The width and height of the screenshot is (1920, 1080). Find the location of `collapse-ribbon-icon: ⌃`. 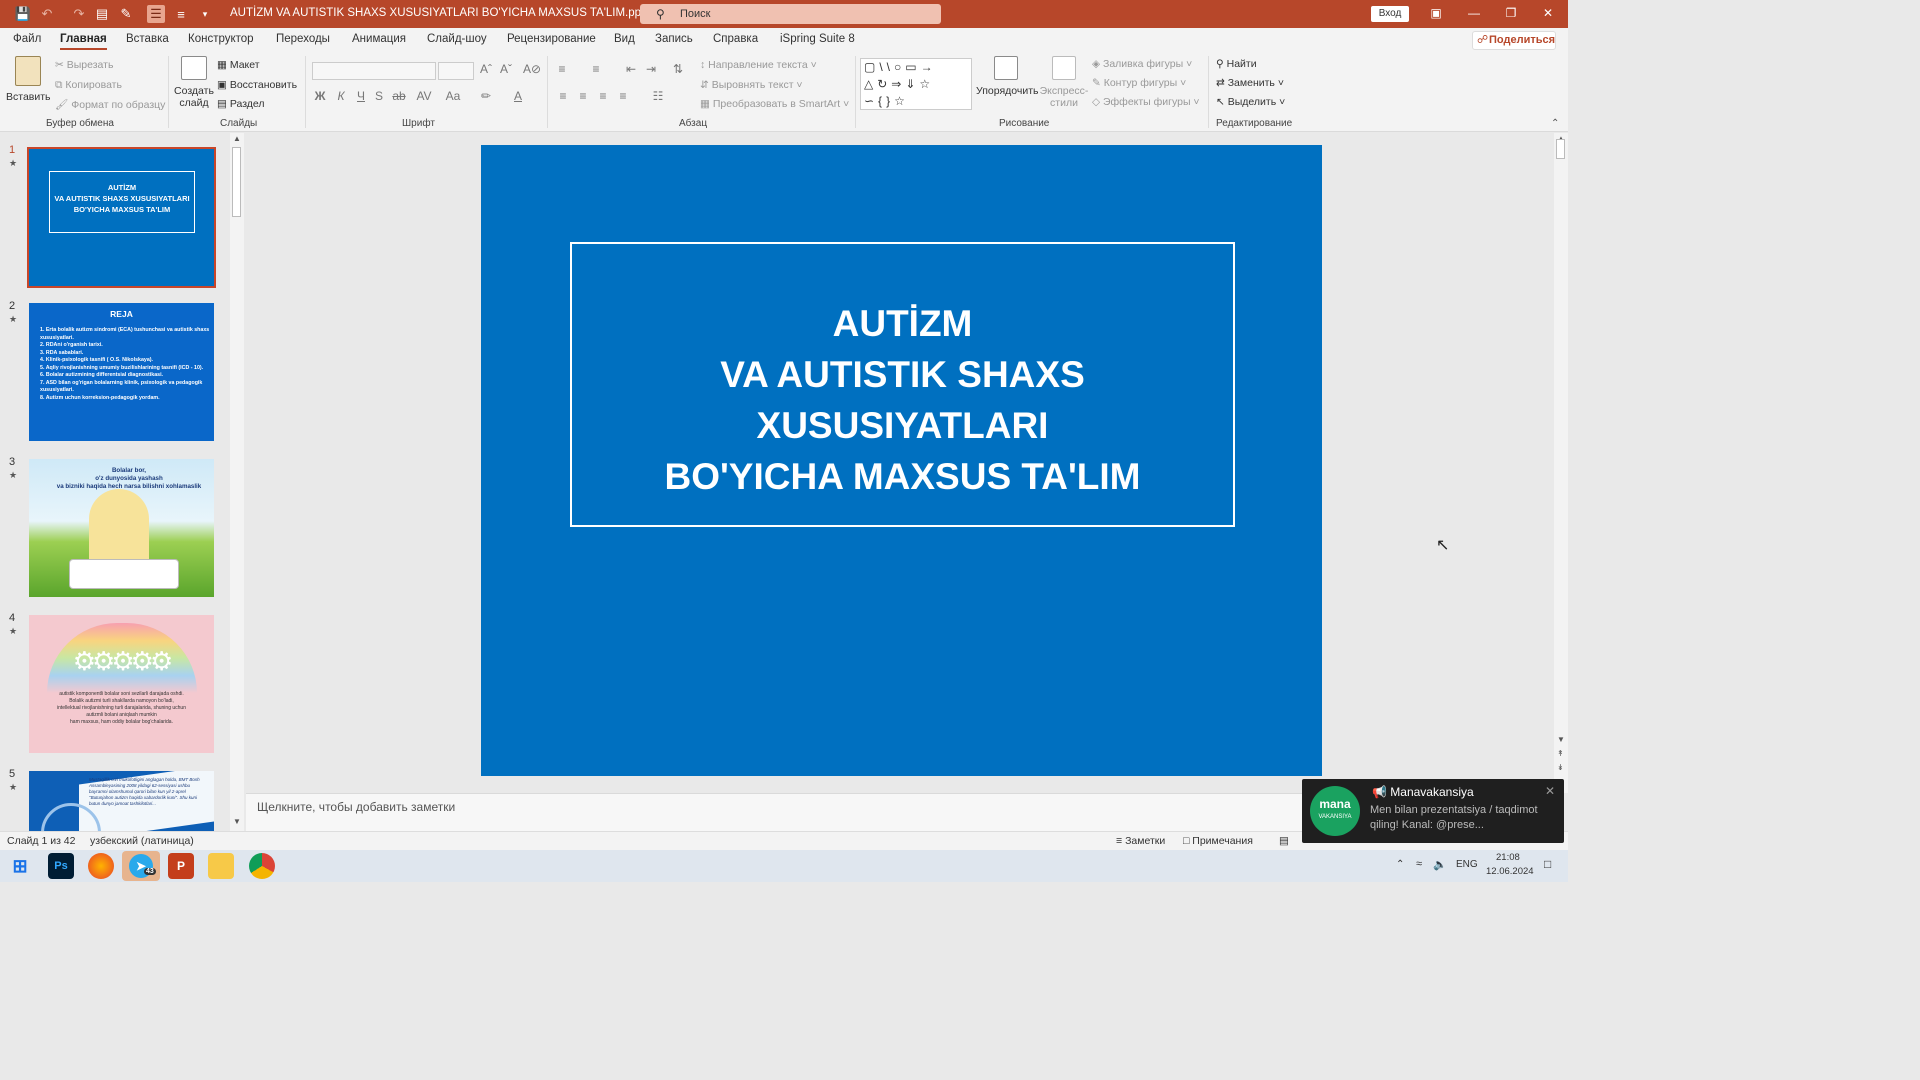

collapse-ribbon-icon: ⌃ is located at coordinates (1555, 123).